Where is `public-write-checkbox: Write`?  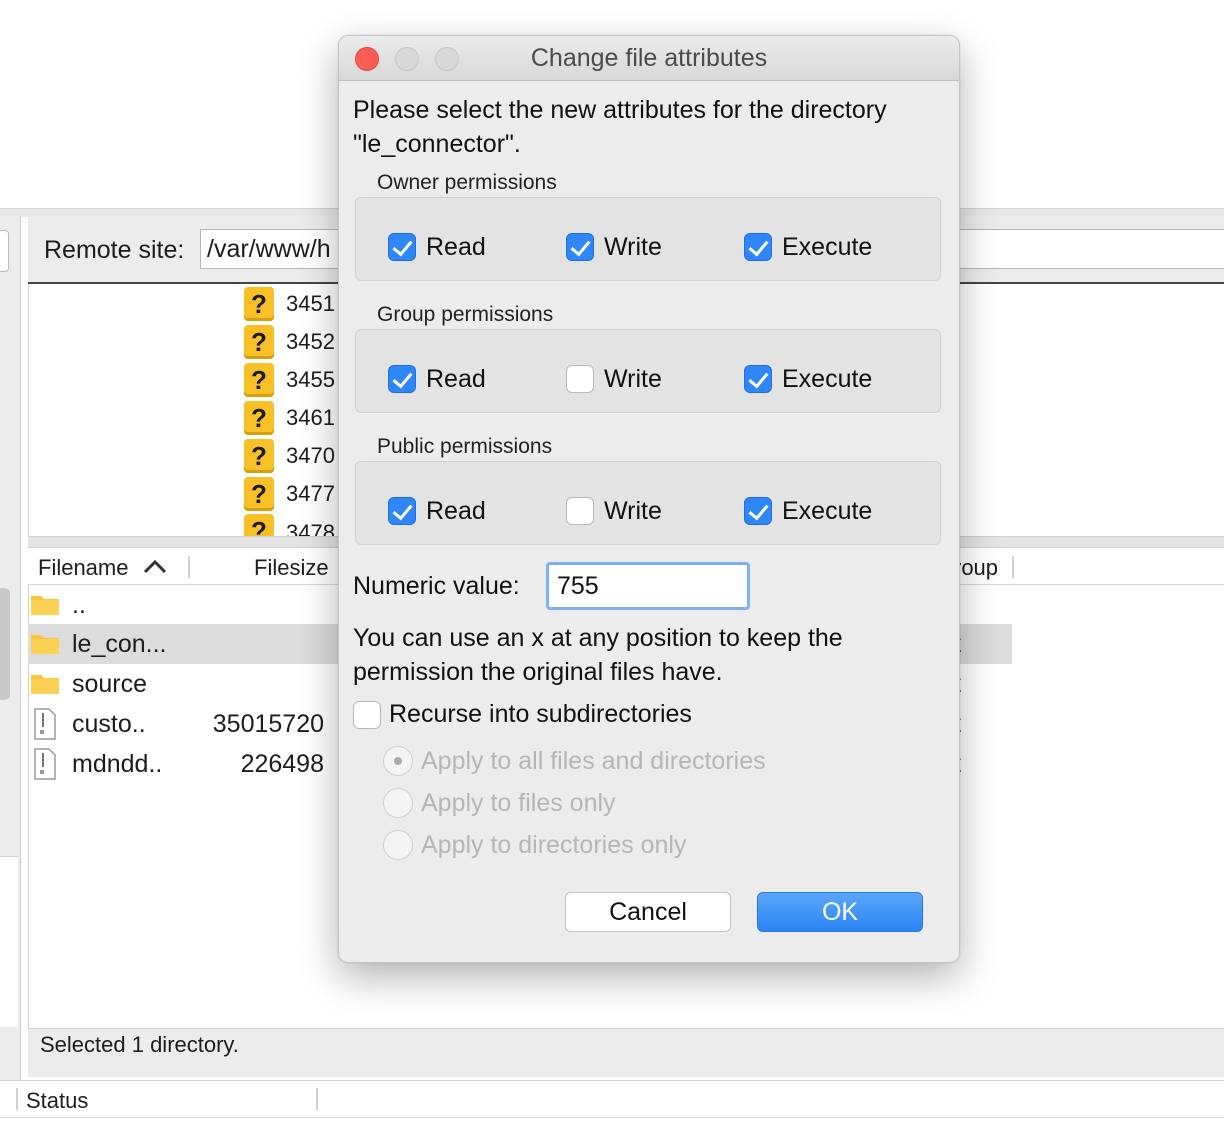
public-write-checkbox: Write is located at coordinates (614, 511).